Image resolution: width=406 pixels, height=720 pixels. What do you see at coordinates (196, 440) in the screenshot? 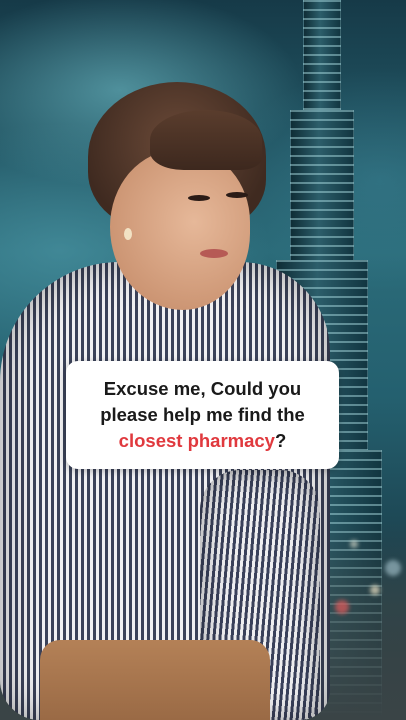
I see `caption-highlight: closest pharmacy` at bounding box center [196, 440].